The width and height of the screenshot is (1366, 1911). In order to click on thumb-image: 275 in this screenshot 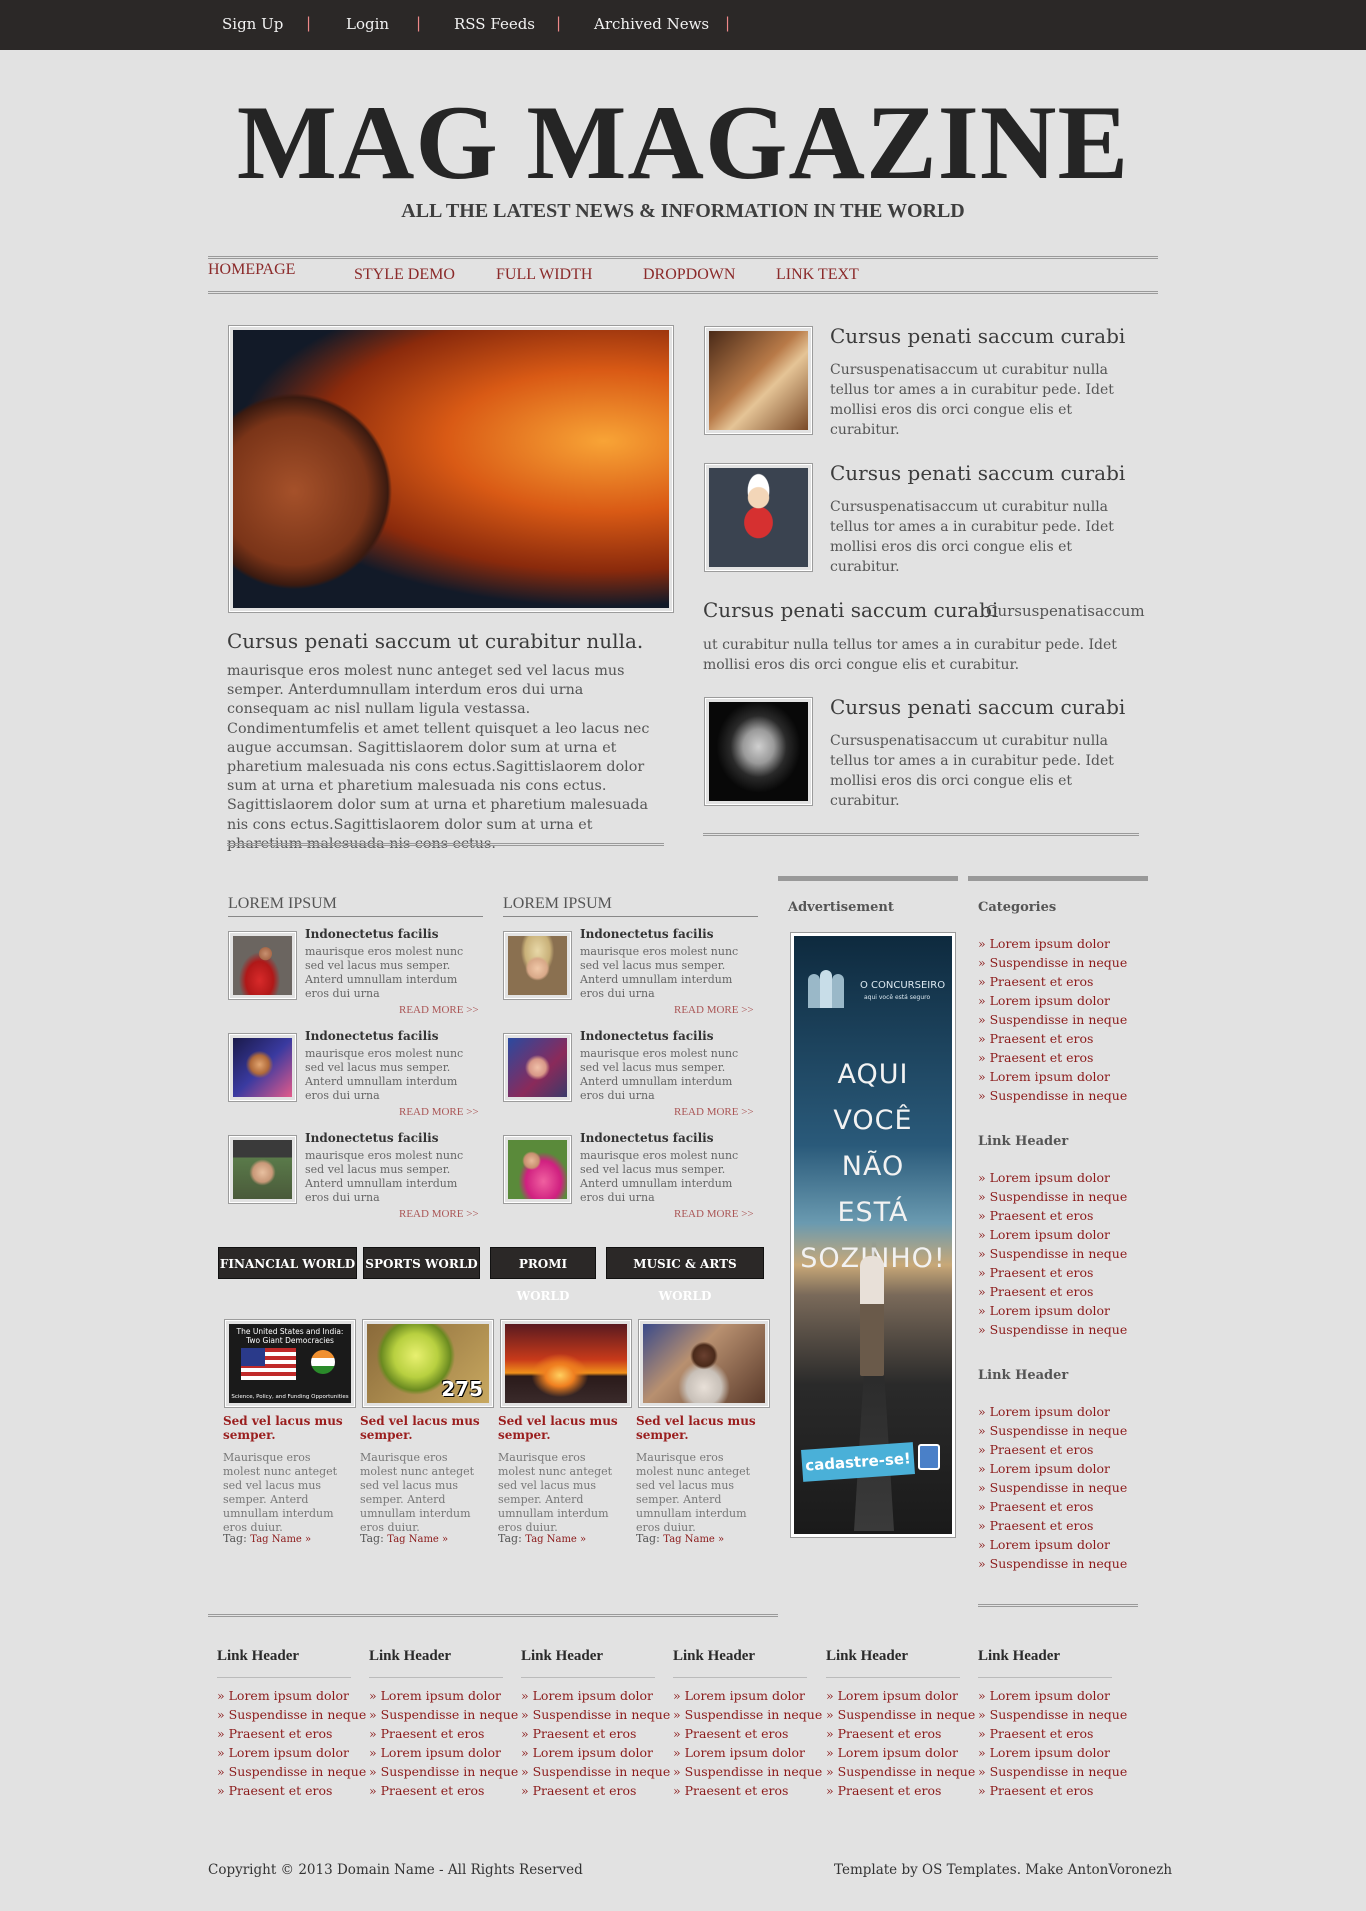, I will do `click(428, 1363)`.